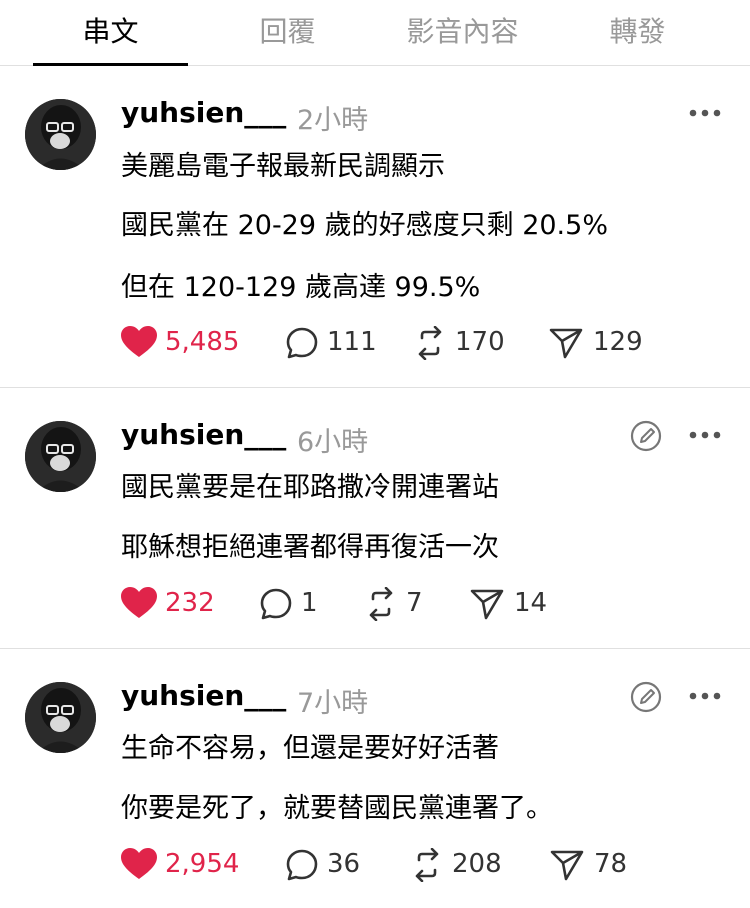  What do you see at coordinates (294, 603) in the screenshot?
I see `comment-button: 1` at bounding box center [294, 603].